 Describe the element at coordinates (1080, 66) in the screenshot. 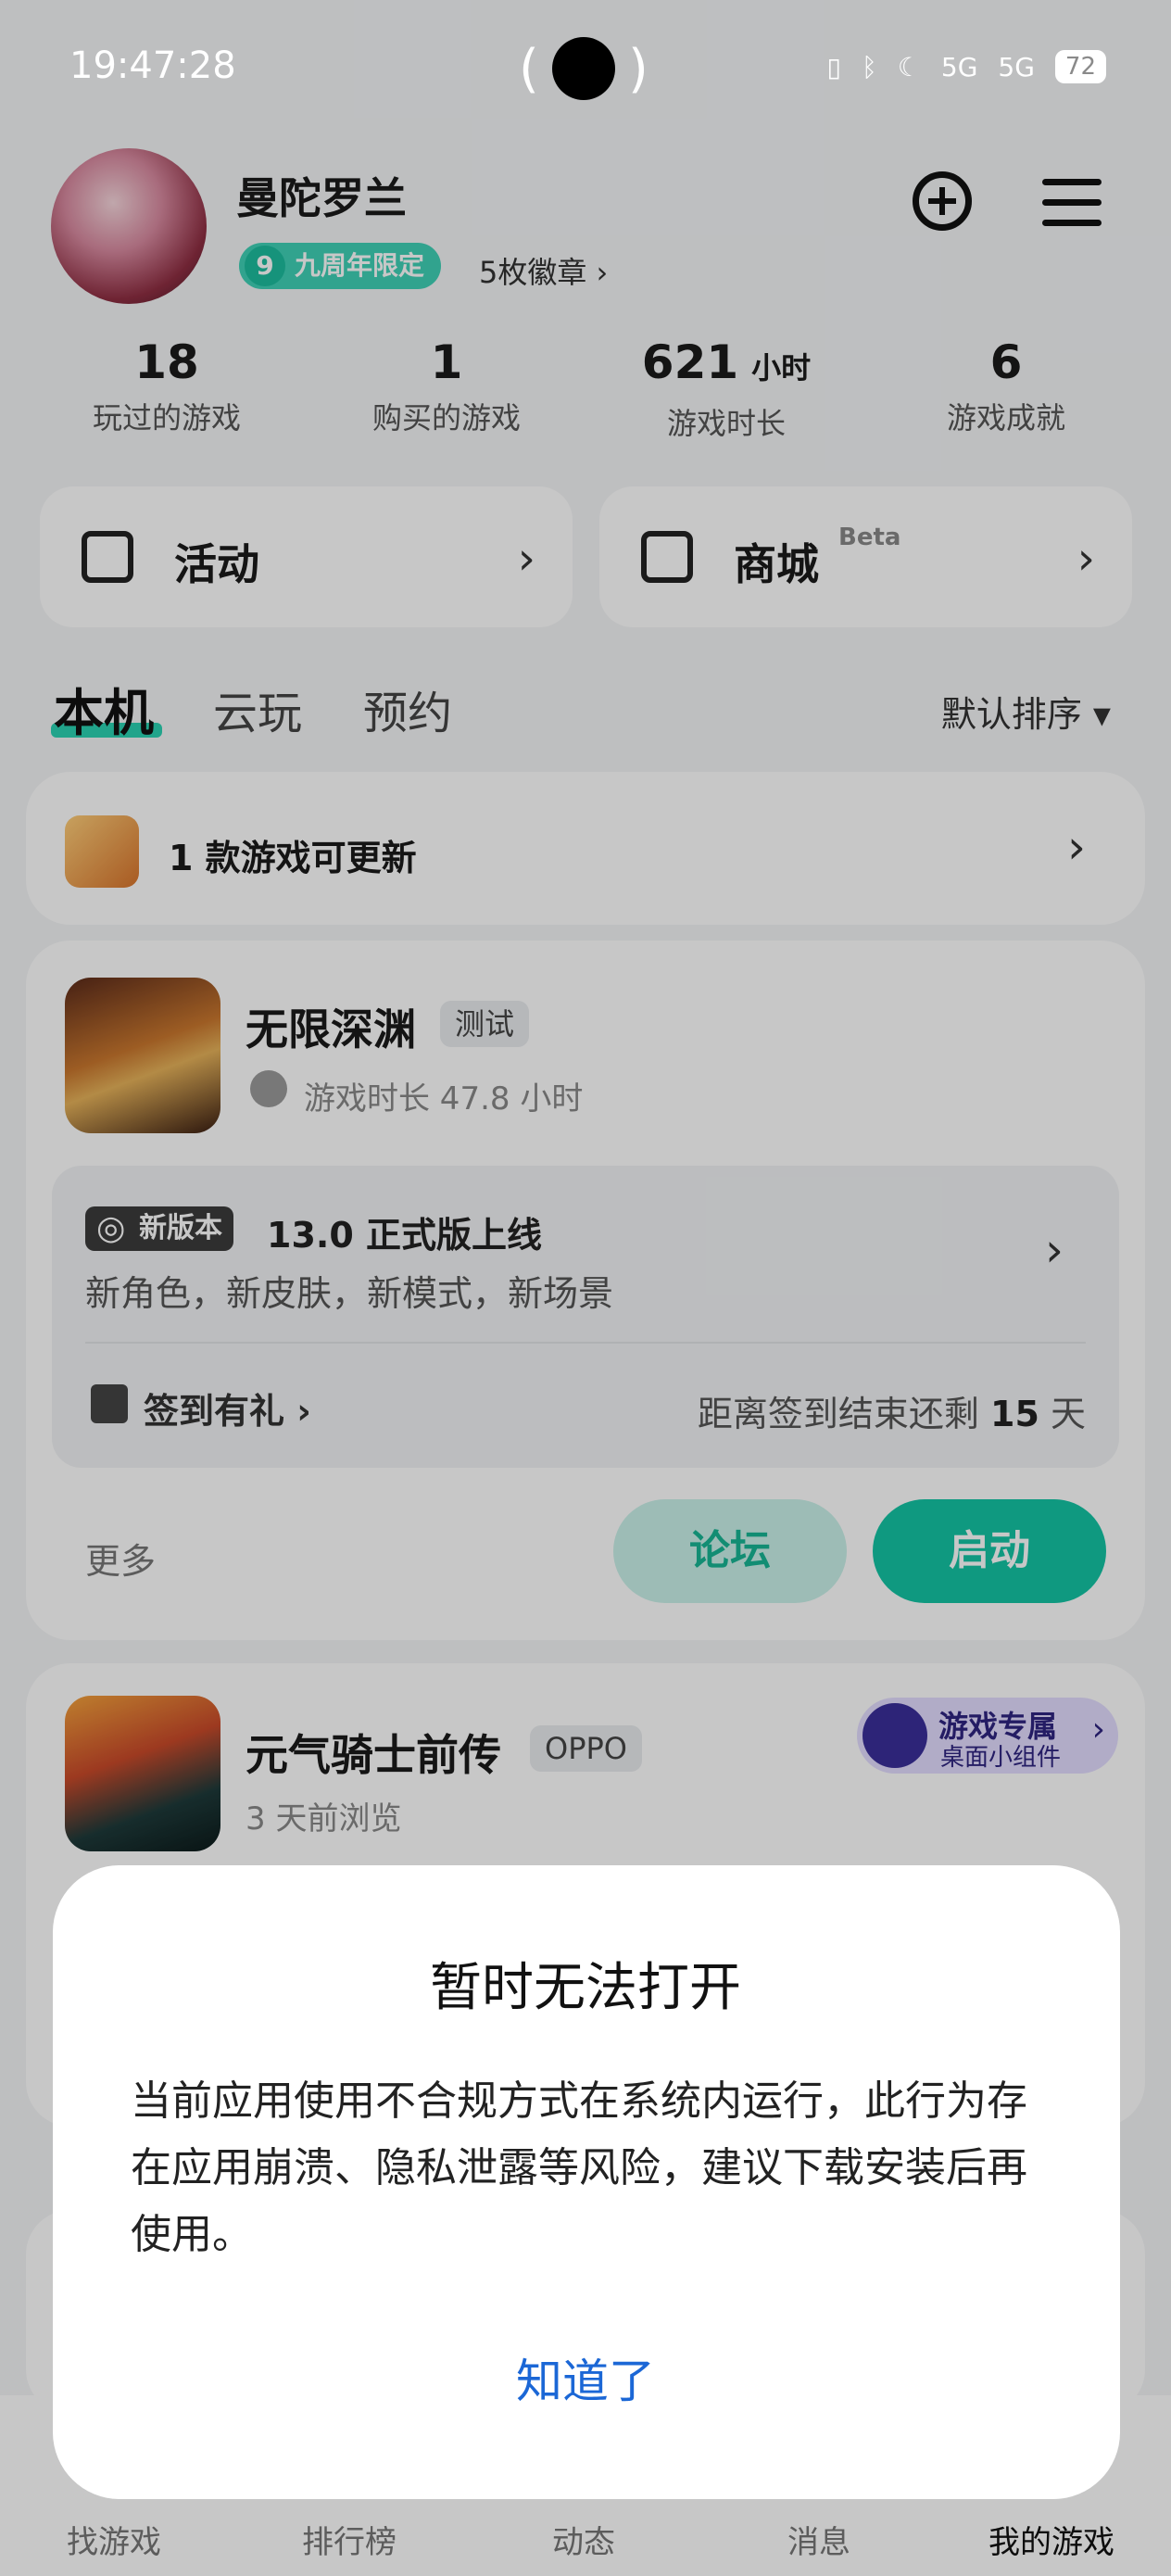

I see `battery-icon: 72` at that location.